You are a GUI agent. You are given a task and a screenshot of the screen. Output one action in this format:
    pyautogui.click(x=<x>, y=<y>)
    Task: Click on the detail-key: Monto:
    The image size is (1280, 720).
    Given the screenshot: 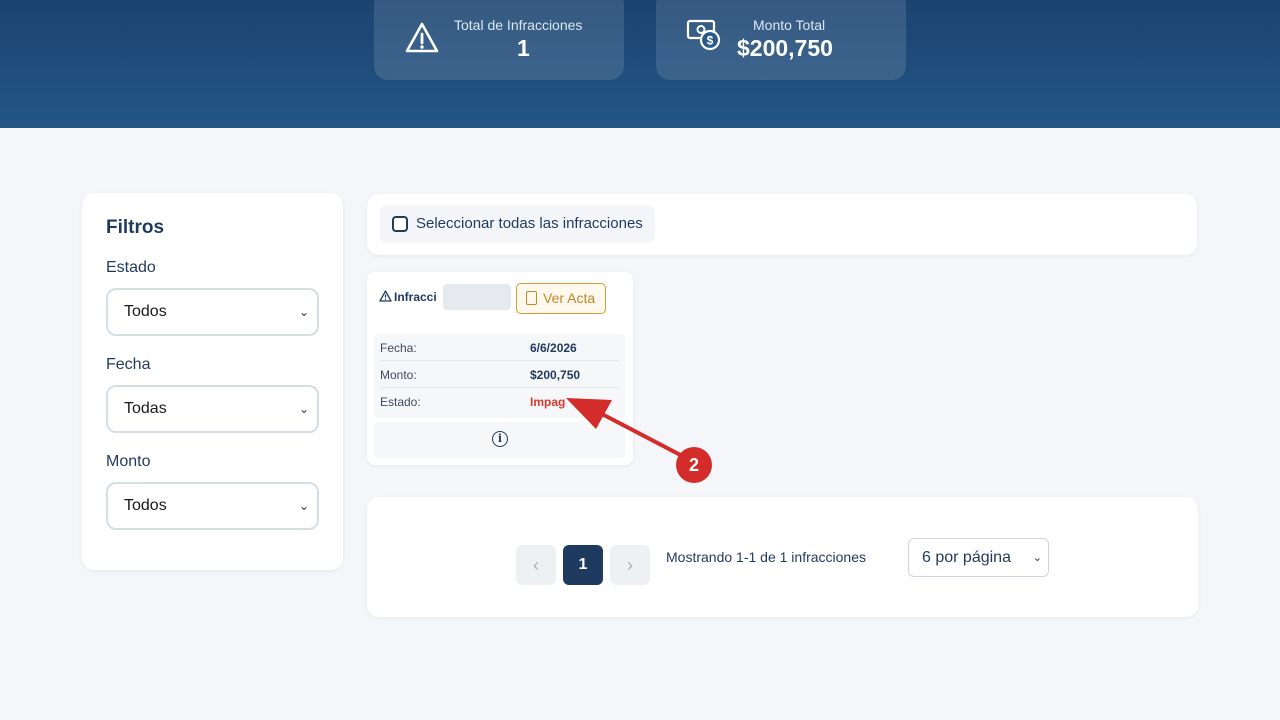 What is the action you would take?
    pyautogui.click(x=398, y=375)
    